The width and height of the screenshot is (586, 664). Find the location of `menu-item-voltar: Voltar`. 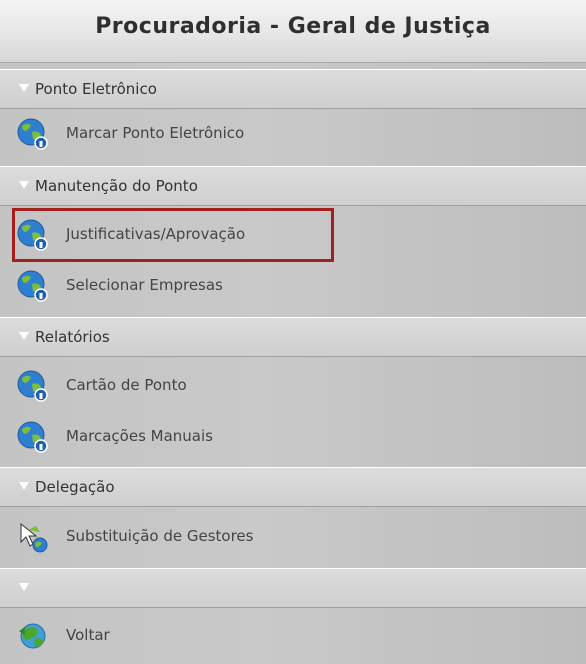

menu-item-voltar: Voltar is located at coordinates (293, 636).